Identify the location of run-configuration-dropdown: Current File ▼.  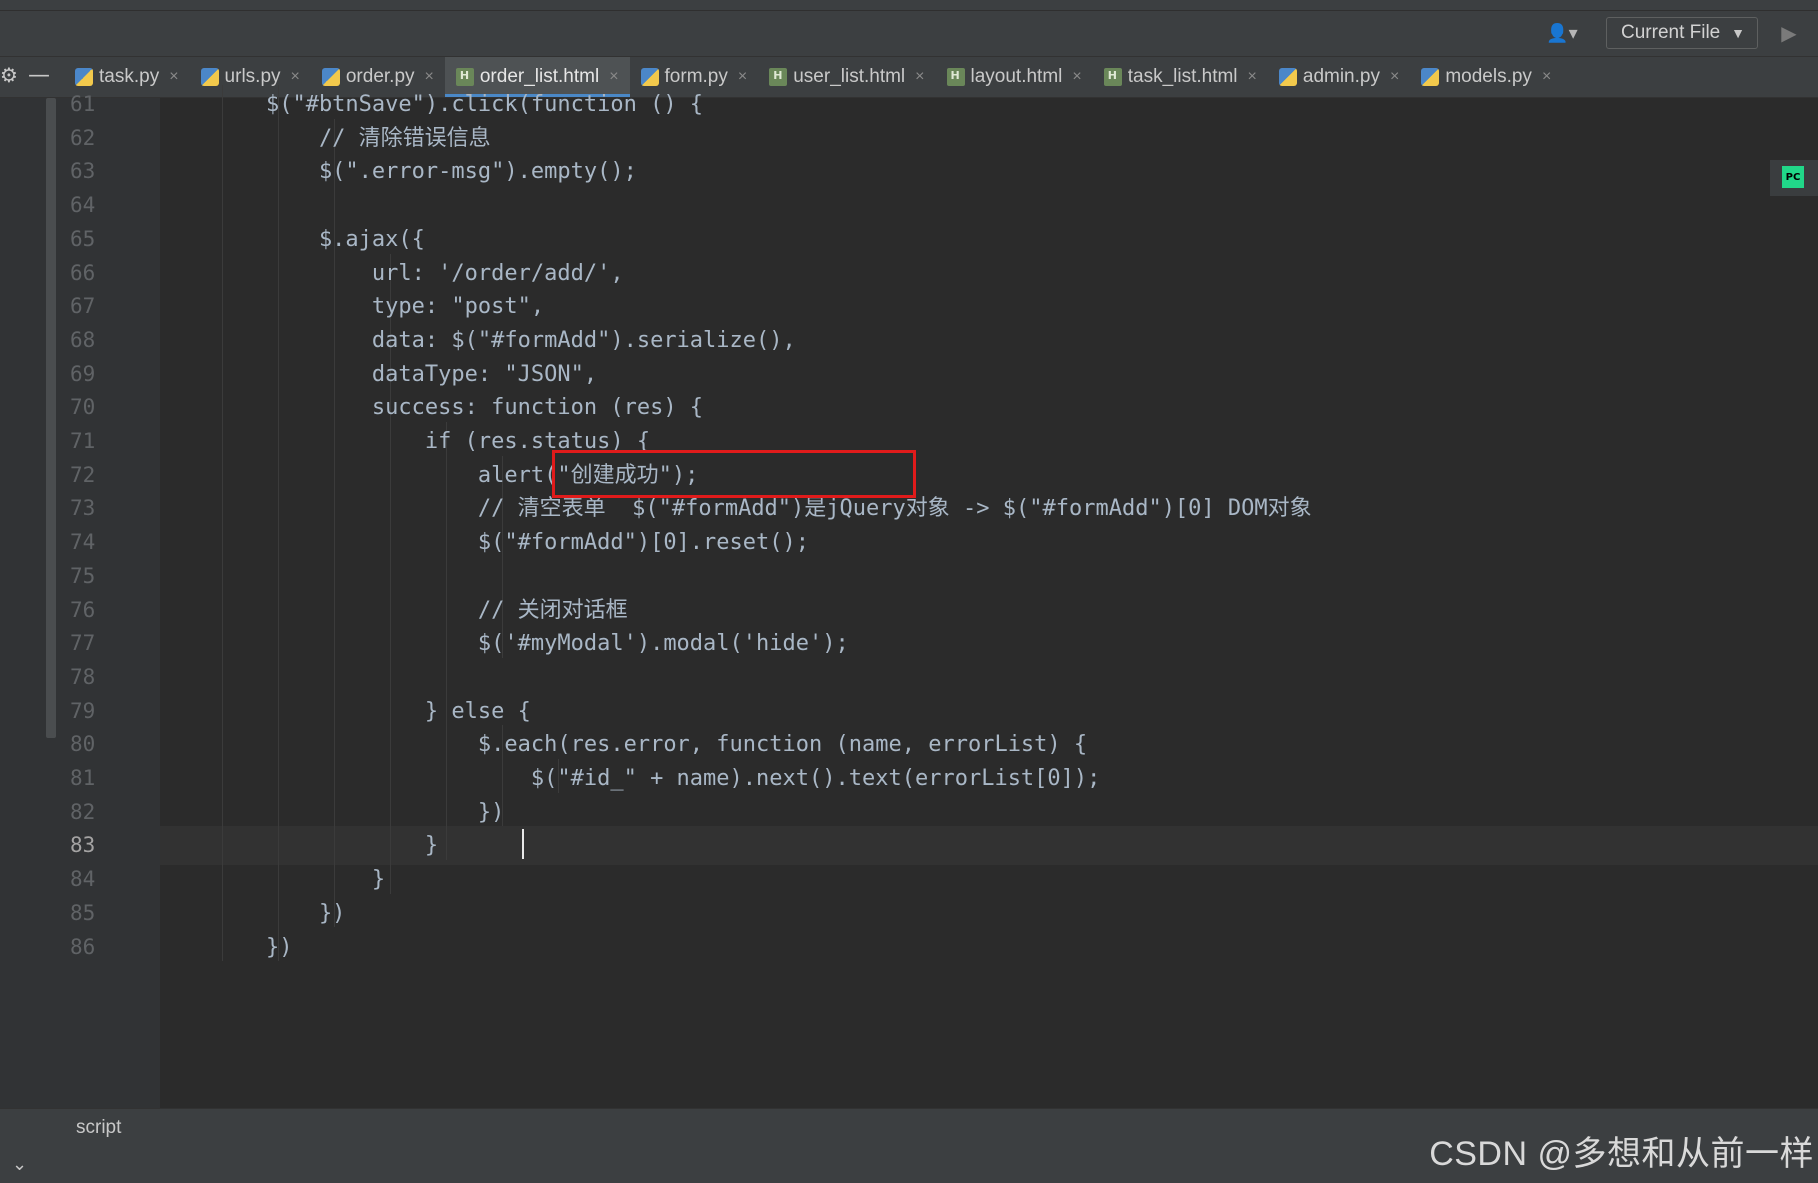
(1682, 33).